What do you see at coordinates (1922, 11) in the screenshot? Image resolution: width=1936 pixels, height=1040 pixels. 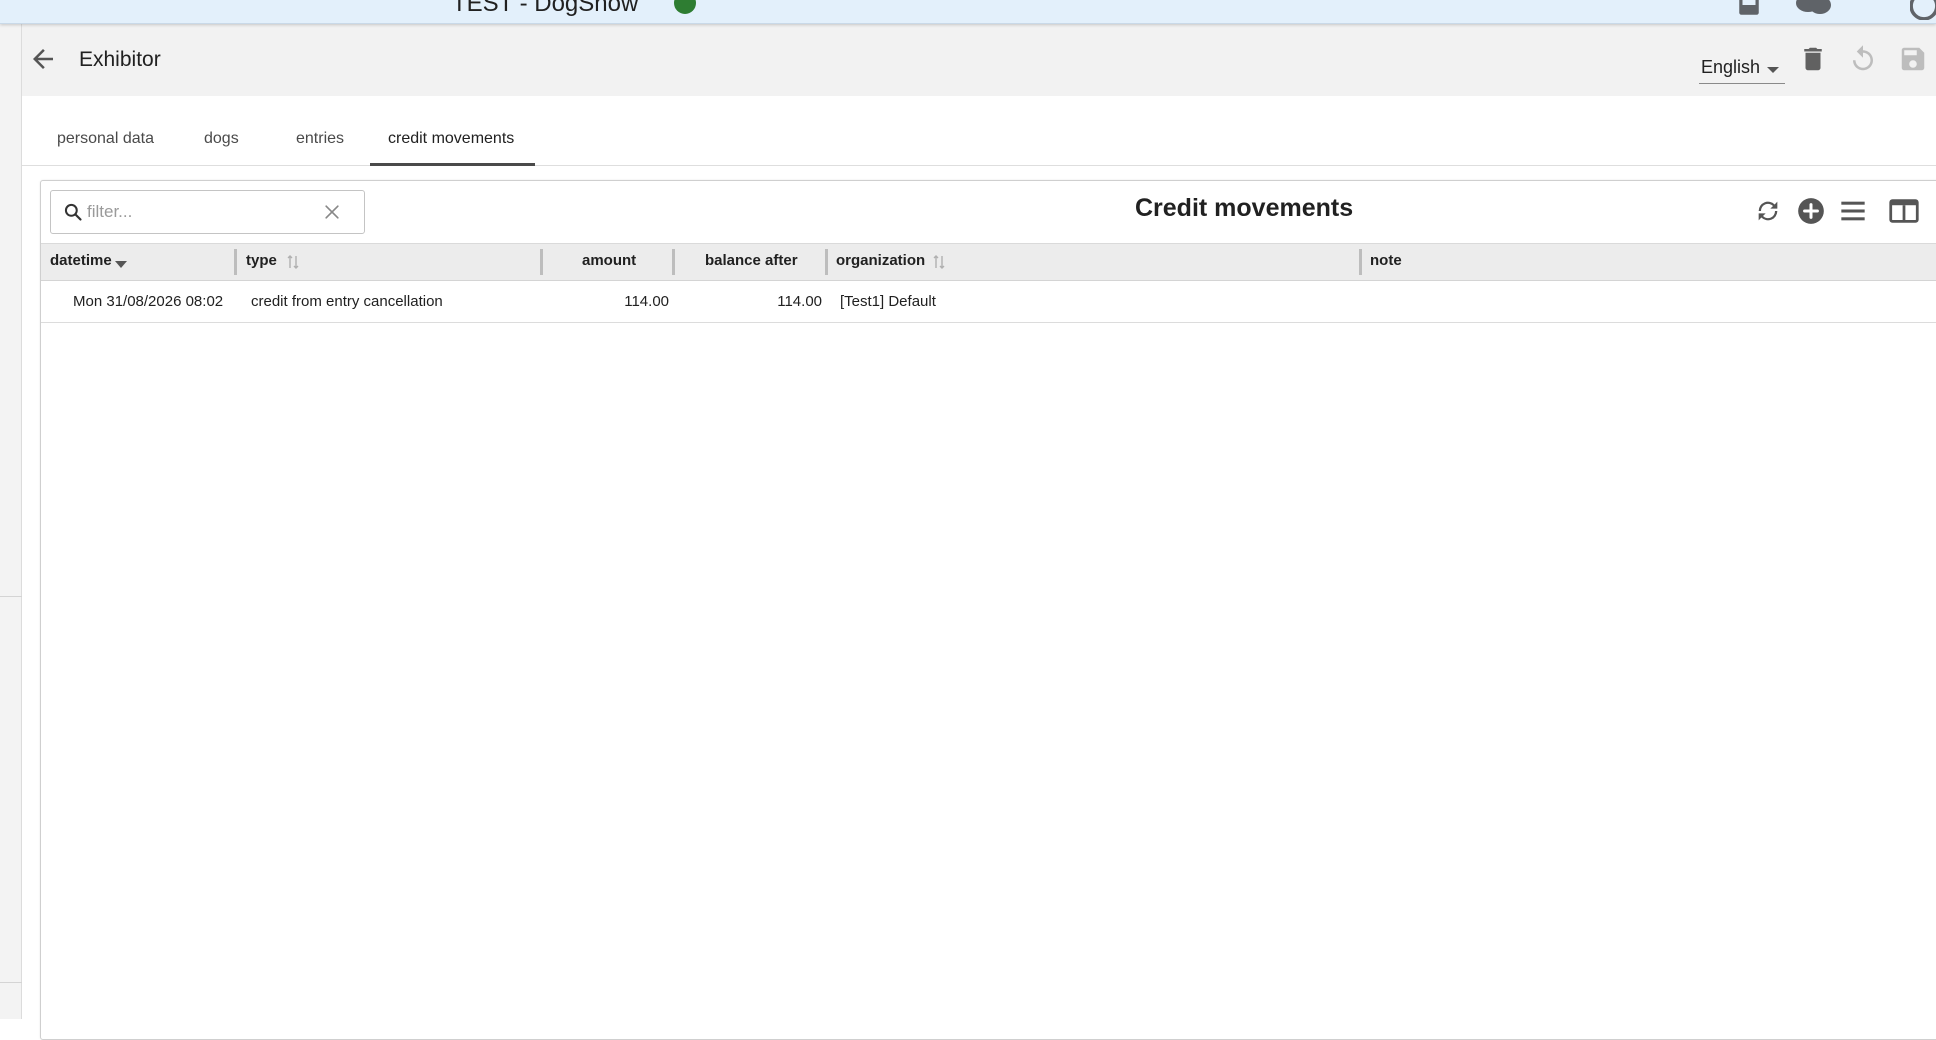 I see `account-icon` at bounding box center [1922, 11].